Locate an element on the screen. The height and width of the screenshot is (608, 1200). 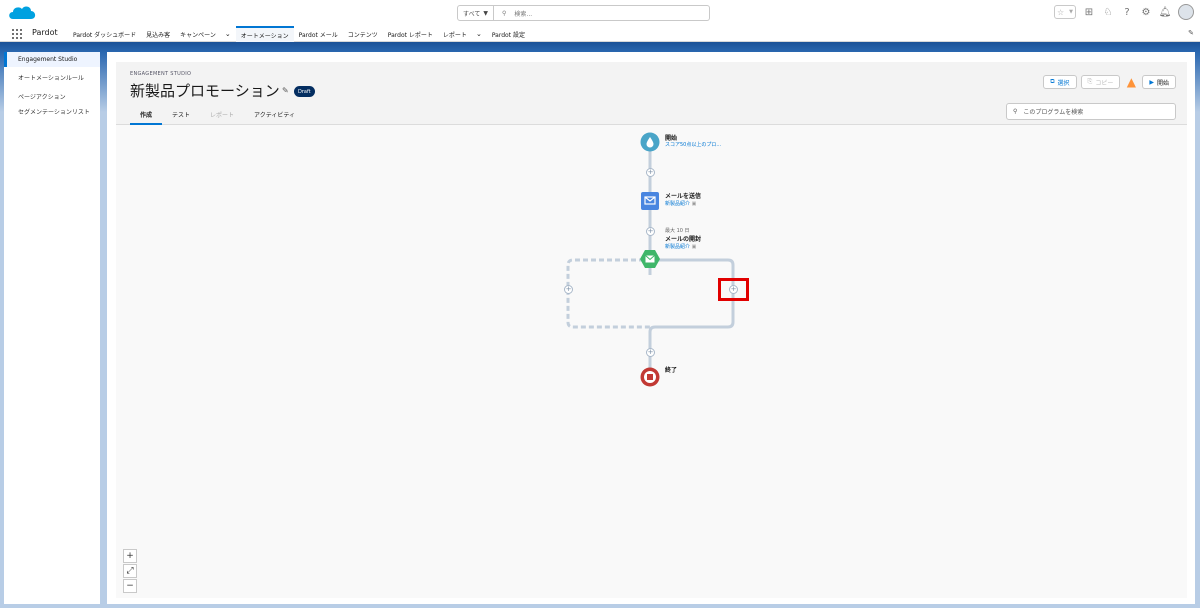
nav-item-pardot-settings: Pardot 設定 is located at coordinates (508, 34).